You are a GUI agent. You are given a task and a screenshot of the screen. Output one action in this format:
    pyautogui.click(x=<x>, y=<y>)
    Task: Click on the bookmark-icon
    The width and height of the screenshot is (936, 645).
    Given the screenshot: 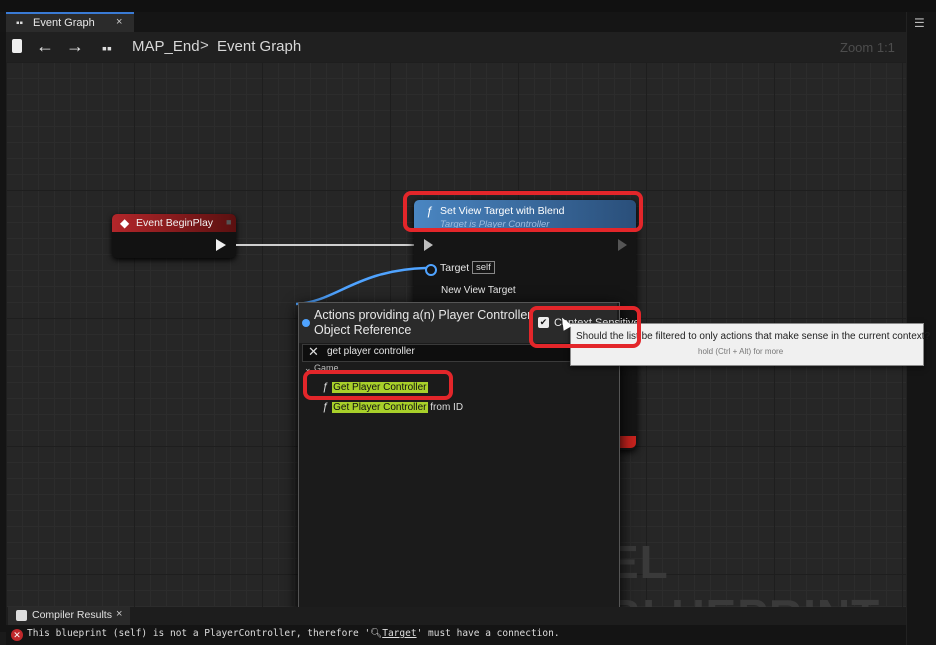 What is the action you would take?
    pyautogui.click(x=17, y=46)
    